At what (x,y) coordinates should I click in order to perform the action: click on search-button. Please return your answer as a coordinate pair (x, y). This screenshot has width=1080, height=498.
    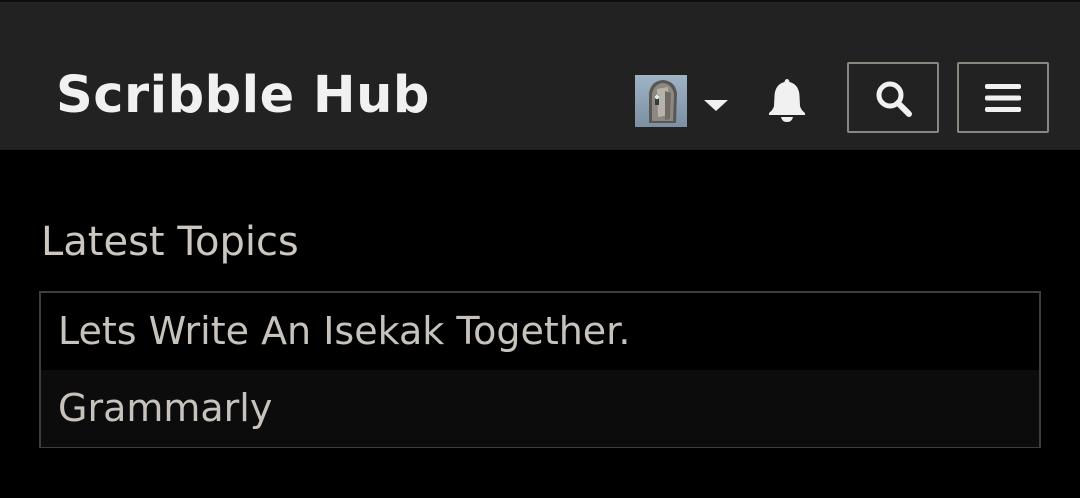
    Looking at the image, I should click on (893, 97).